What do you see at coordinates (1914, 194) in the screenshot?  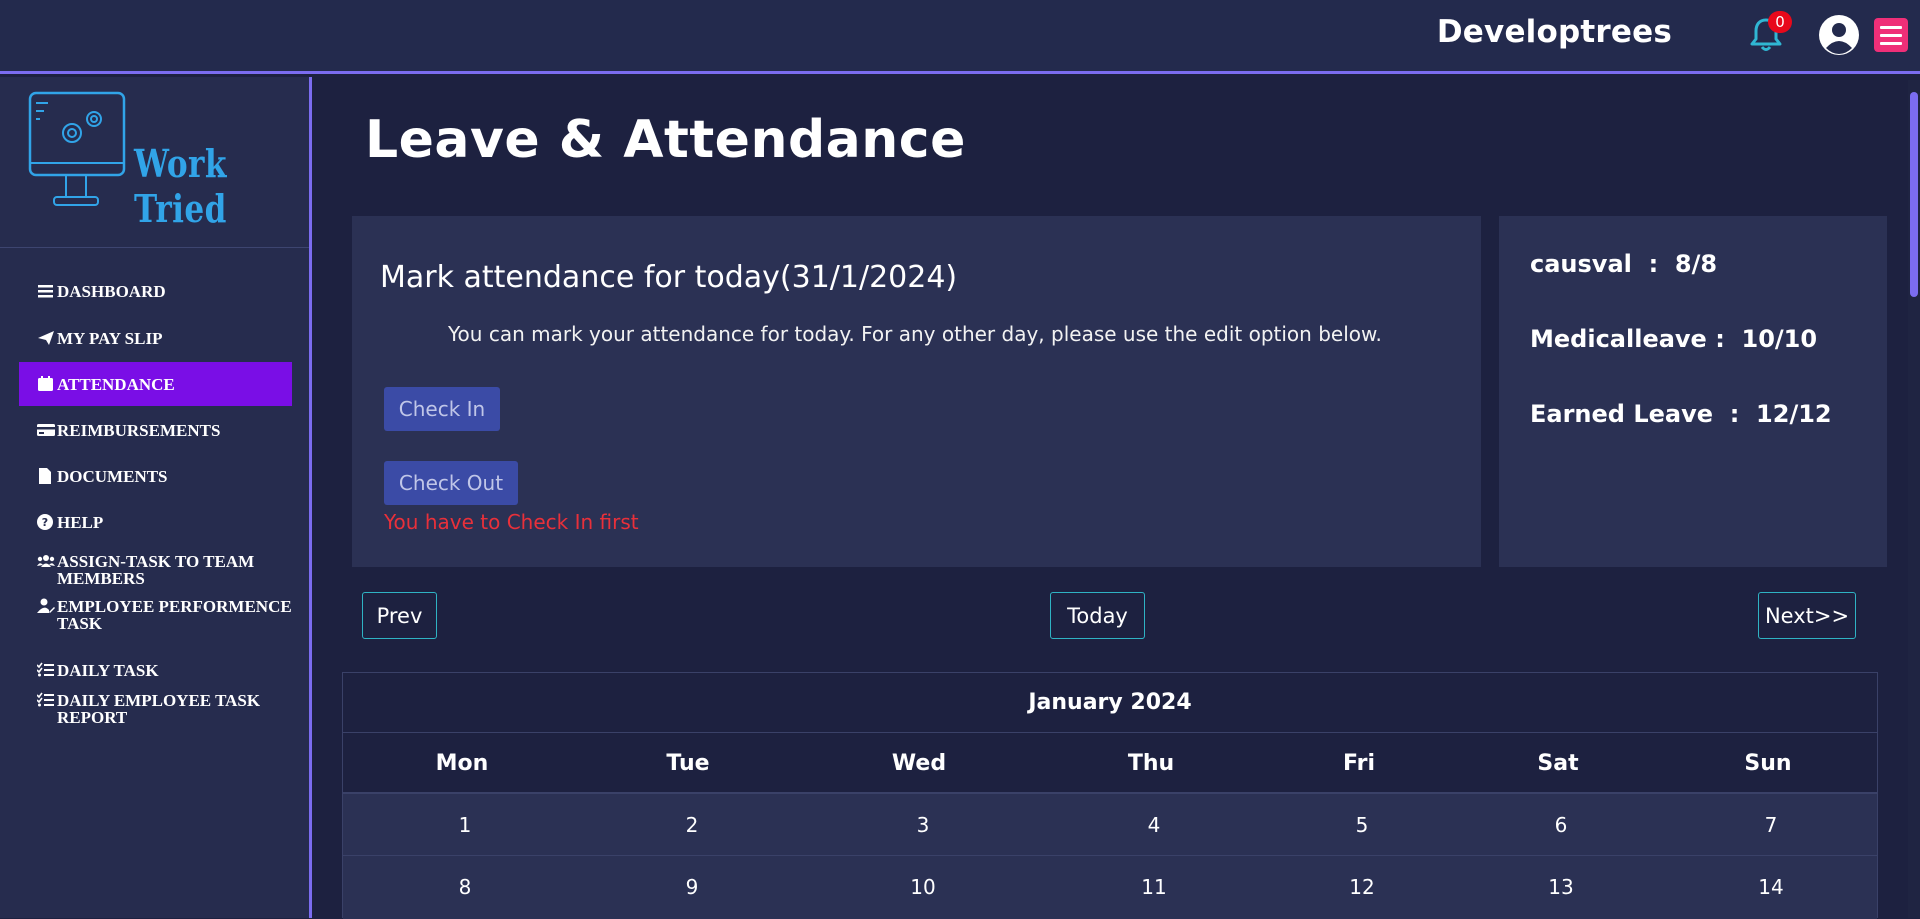 I see `scrollbar-thumb` at bounding box center [1914, 194].